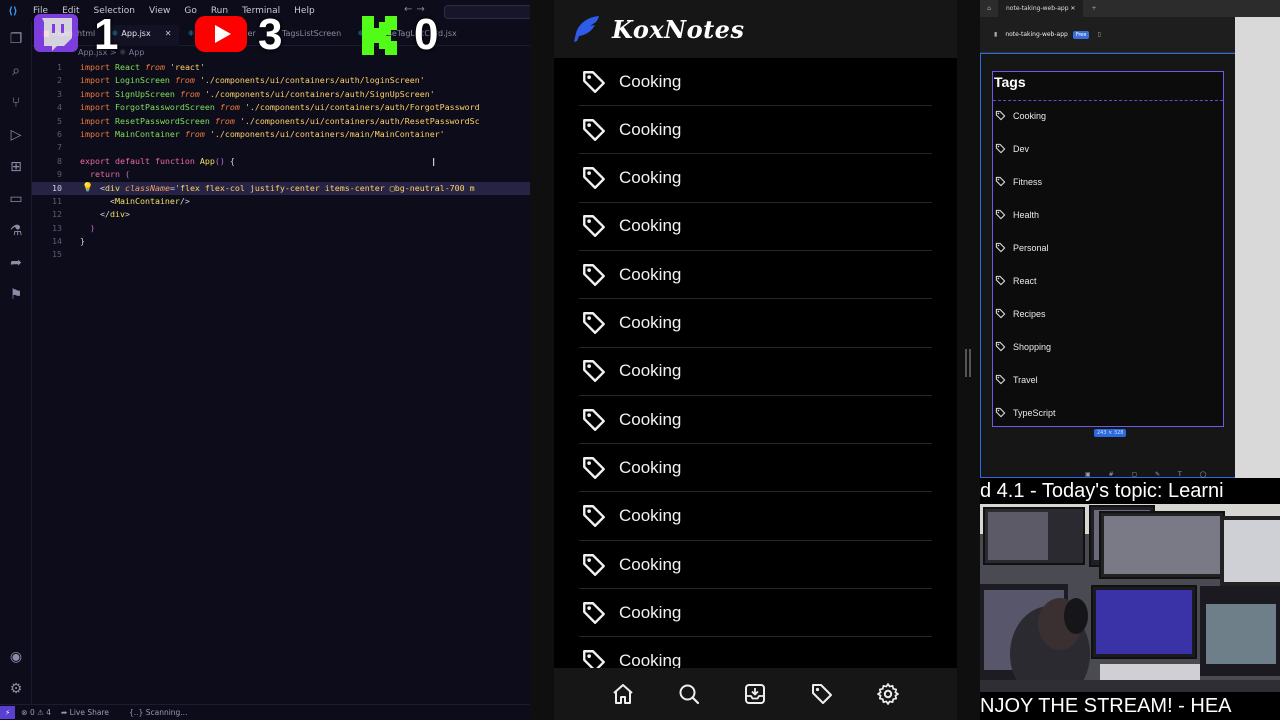 The image size is (1280, 720). I want to click on figma-tag-item: React, so click(1016, 280).